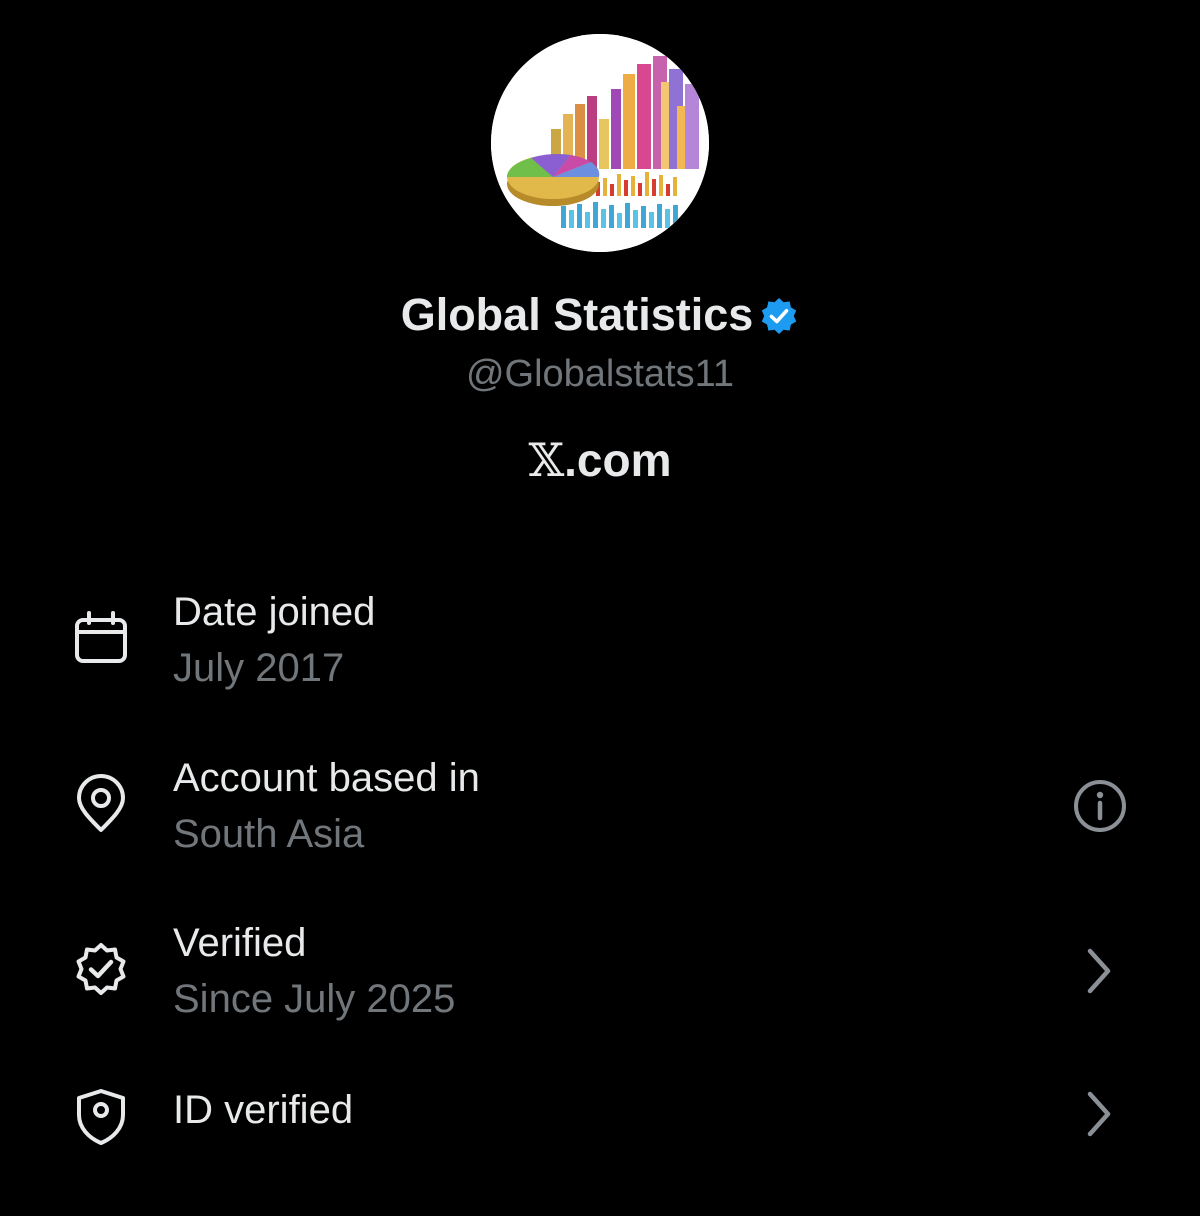  What do you see at coordinates (314, 999) in the screenshot?
I see `verified-value: Since July 2025` at bounding box center [314, 999].